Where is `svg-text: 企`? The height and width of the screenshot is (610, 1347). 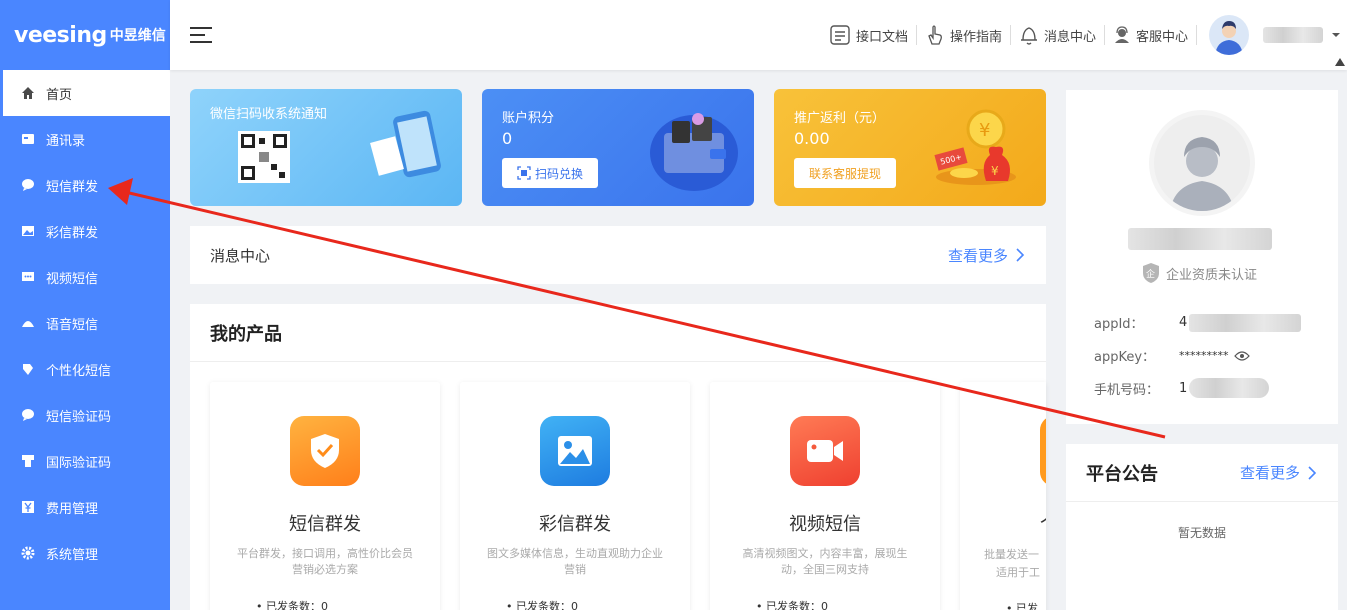 svg-text: 企 is located at coordinates (1150, 274).